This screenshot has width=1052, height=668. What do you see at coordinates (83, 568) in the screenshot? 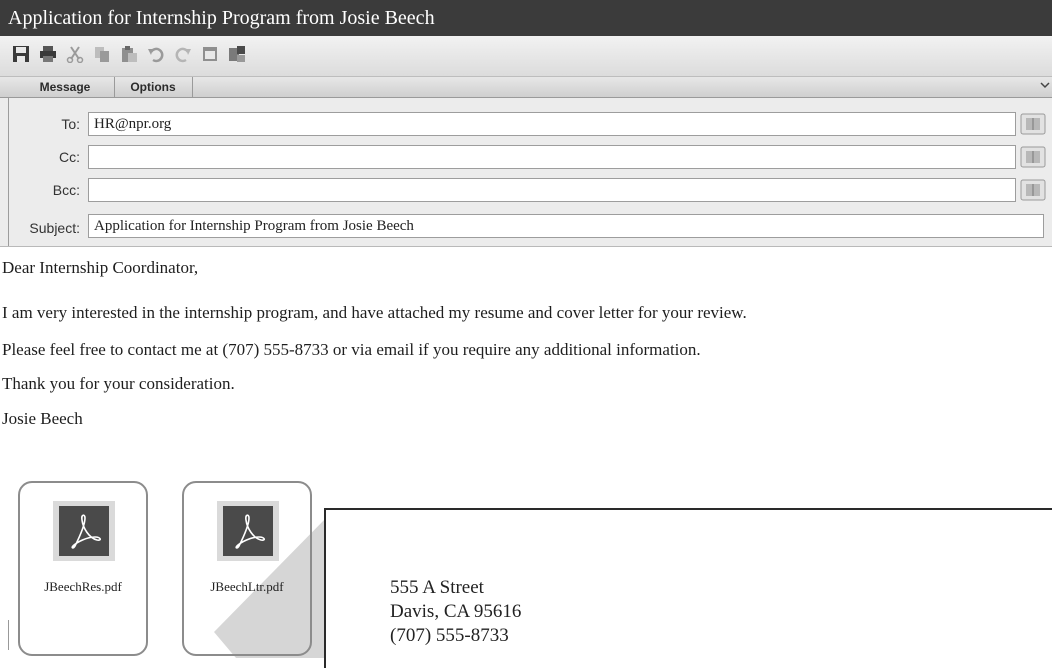
I see `attachment-resume: JBeechRes.pdf` at bounding box center [83, 568].